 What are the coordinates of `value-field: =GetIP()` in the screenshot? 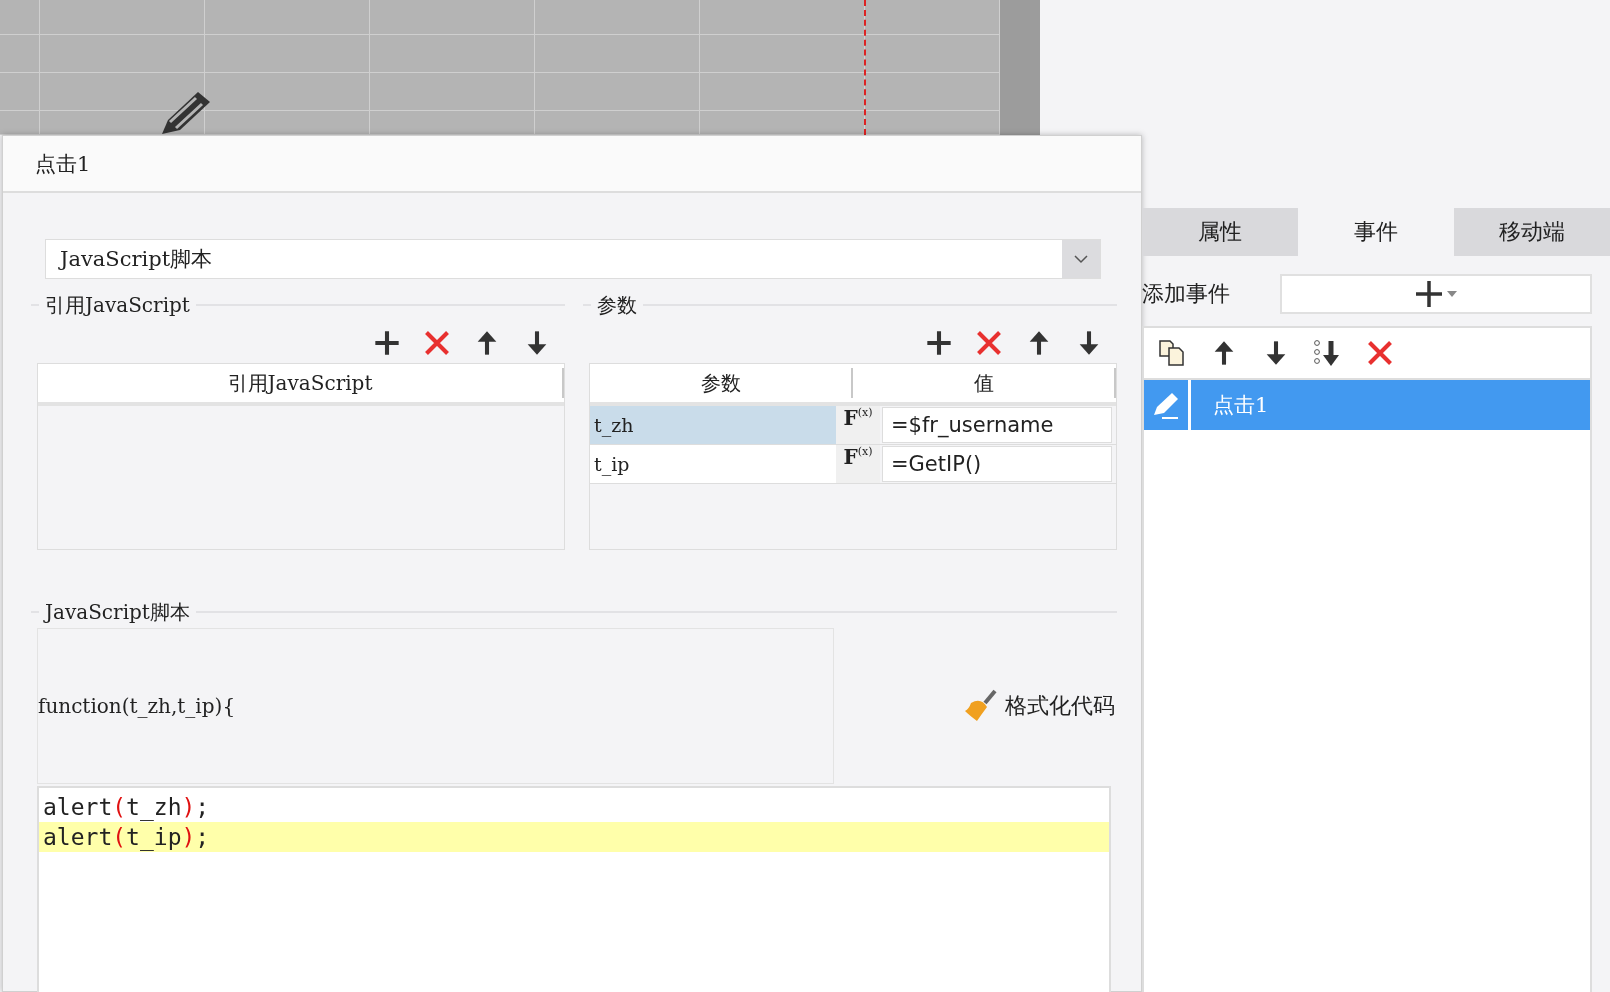 It's located at (997, 464).